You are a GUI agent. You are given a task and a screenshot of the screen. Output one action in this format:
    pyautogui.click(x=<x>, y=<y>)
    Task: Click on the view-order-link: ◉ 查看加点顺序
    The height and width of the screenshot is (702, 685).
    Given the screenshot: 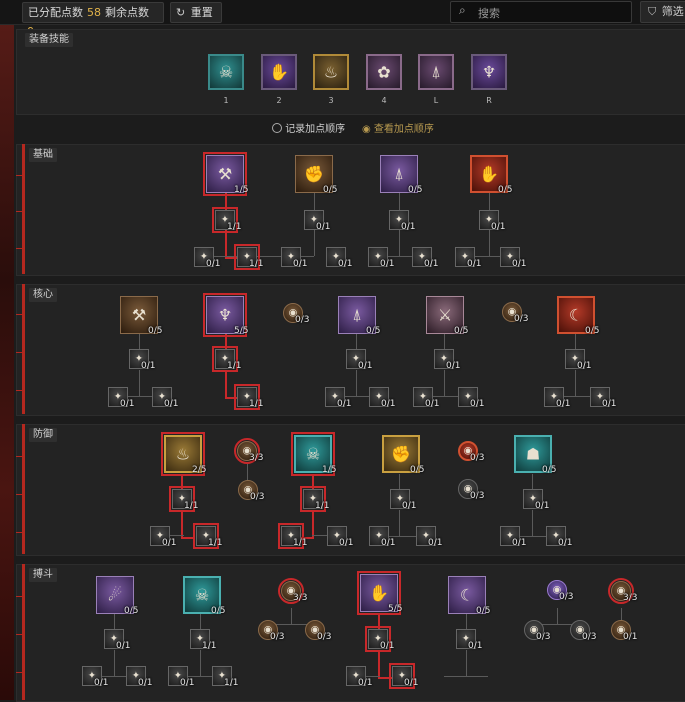 What is the action you would take?
    pyautogui.click(x=398, y=127)
    